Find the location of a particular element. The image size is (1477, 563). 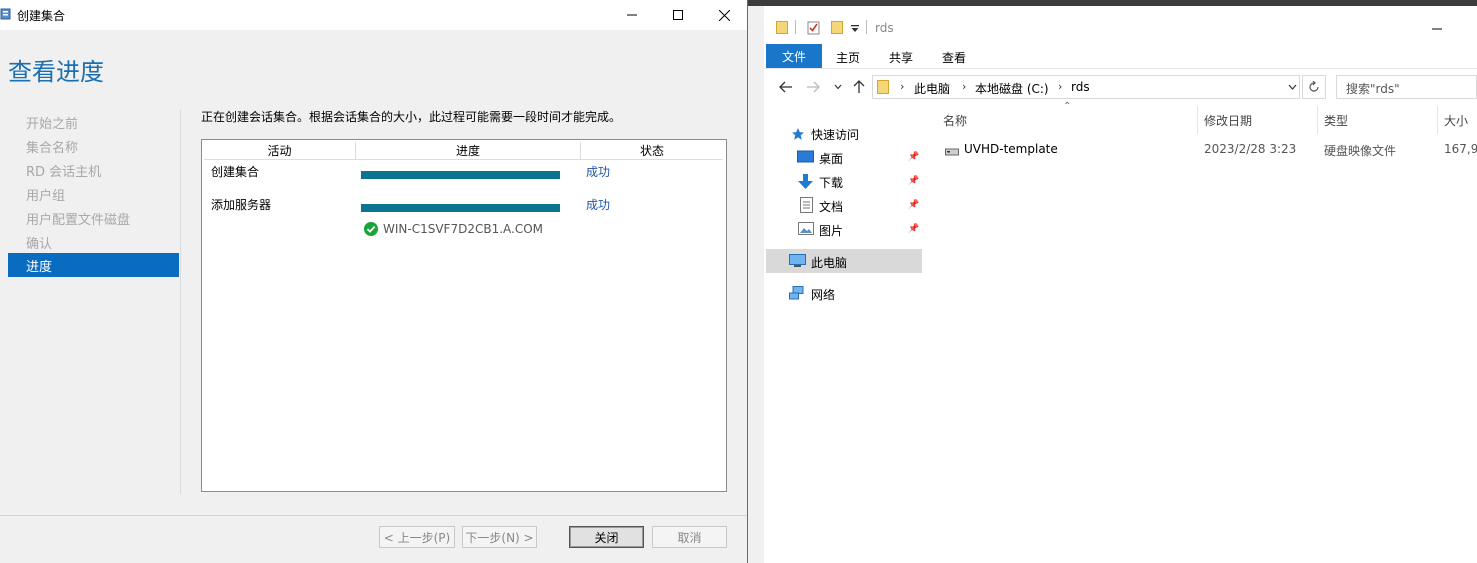

refresh-icon is located at coordinates (1314, 86).